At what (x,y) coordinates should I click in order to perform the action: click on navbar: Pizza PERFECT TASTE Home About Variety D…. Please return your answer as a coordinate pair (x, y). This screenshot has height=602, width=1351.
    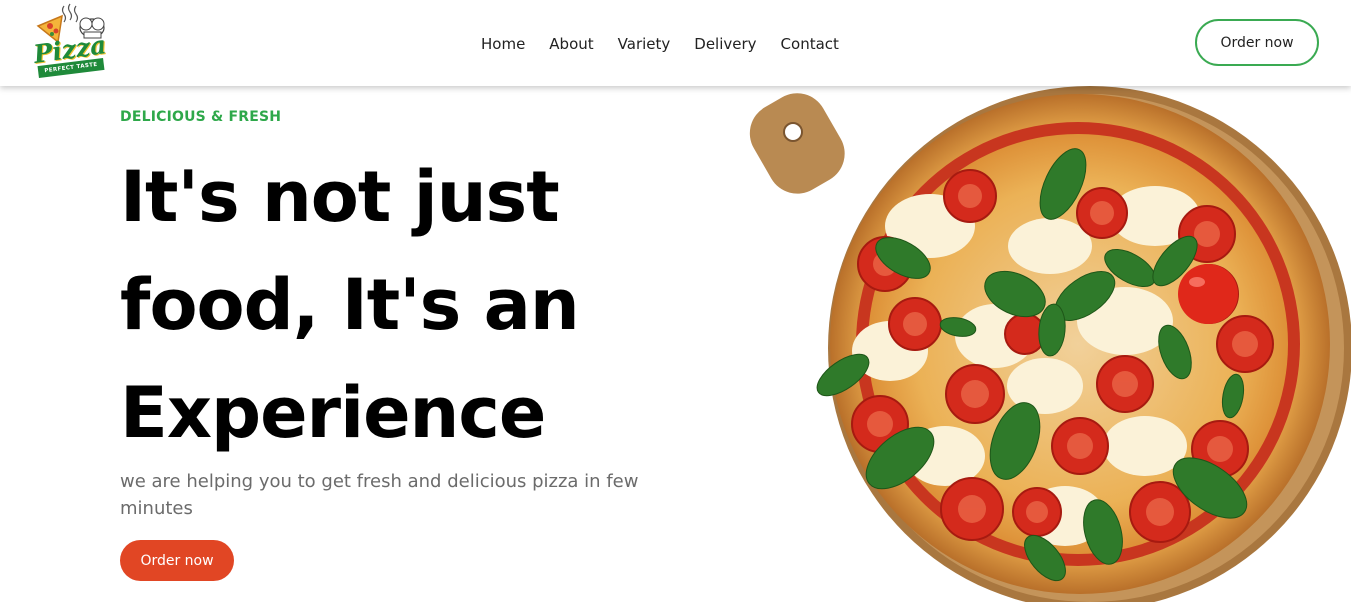
    Looking at the image, I should click on (675, 43).